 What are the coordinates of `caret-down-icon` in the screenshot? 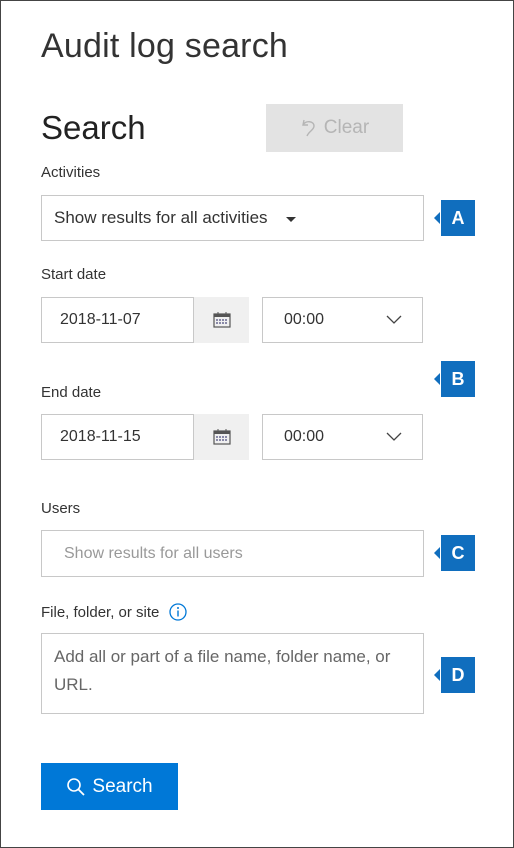 It's located at (290, 219).